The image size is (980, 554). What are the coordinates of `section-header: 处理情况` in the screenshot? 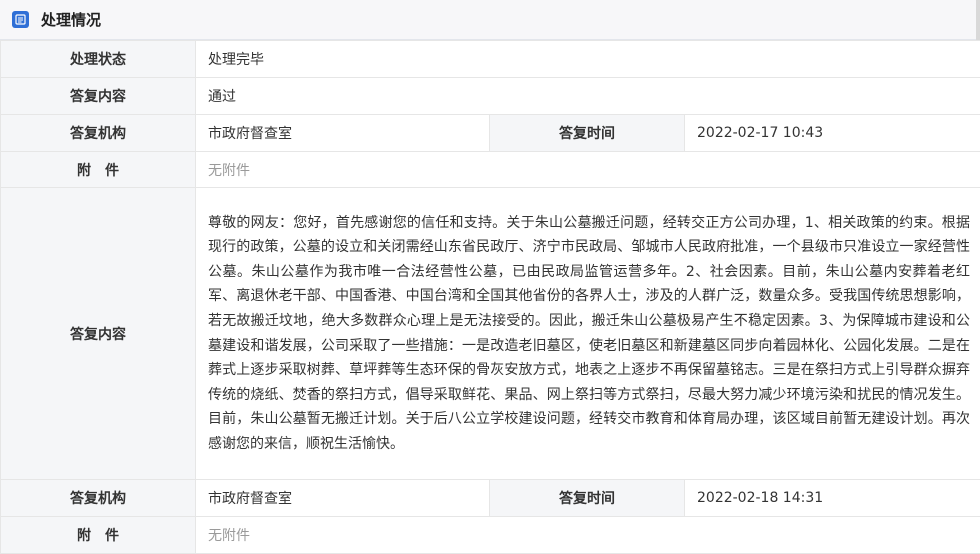 It's located at (490, 20).